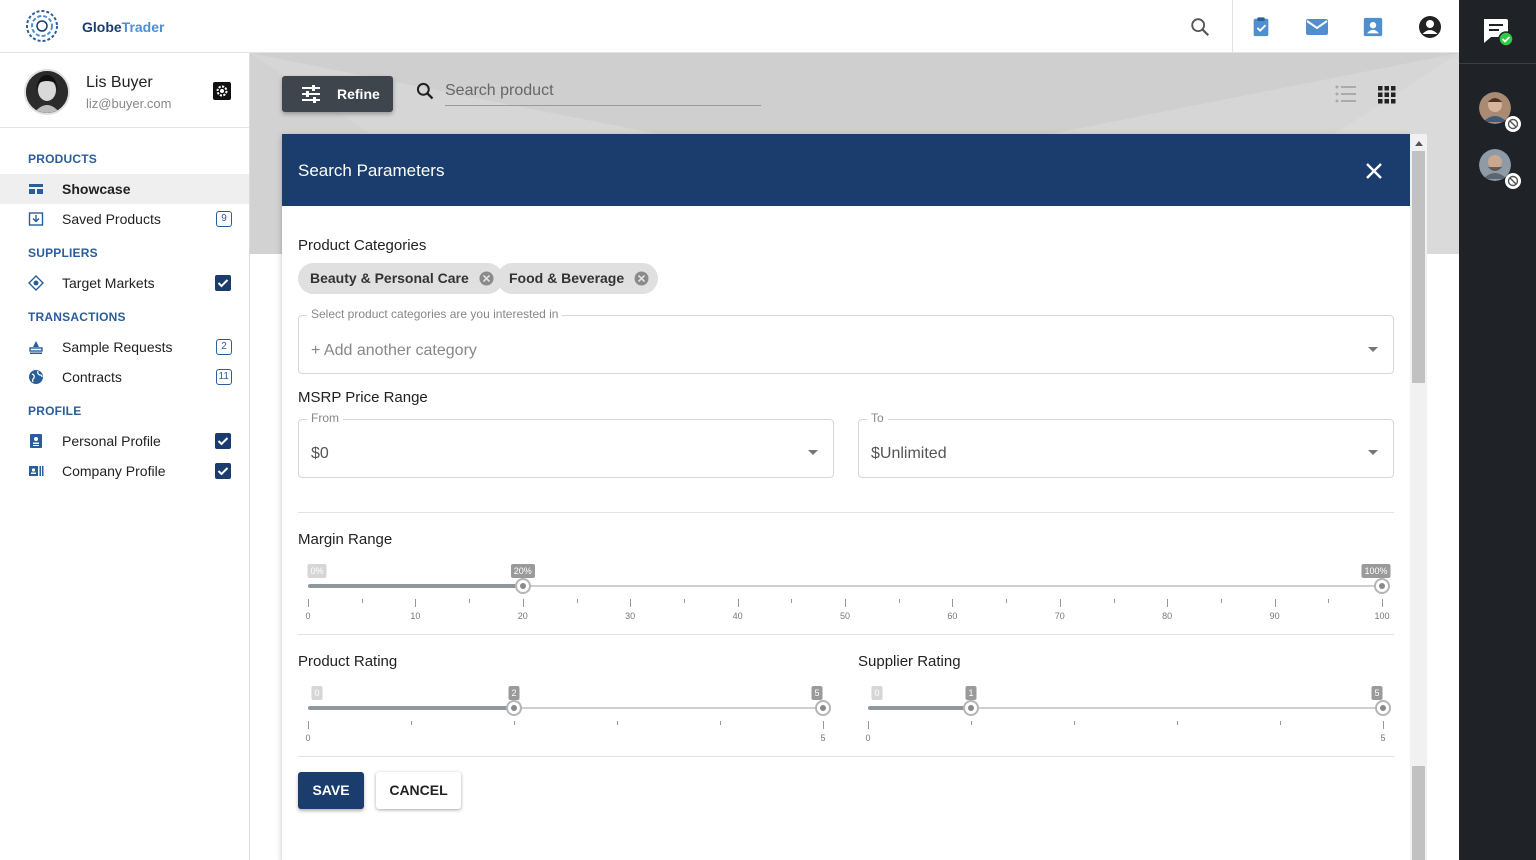 The height and width of the screenshot is (860, 1536). Describe the element at coordinates (124, 377) in the screenshot. I see `sidebar-item-contracts: Contracts 11` at that location.